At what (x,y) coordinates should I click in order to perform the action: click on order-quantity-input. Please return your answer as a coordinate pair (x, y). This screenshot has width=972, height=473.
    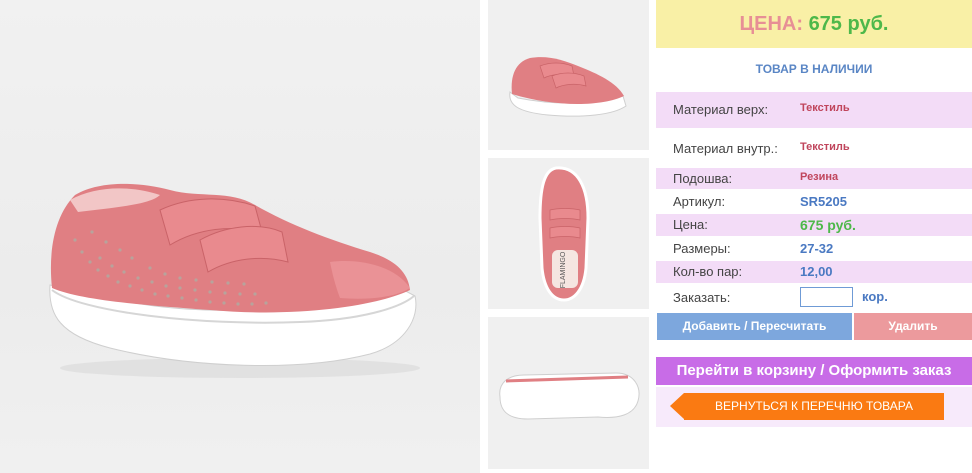
    Looking at the image, I should click on (826, 297).